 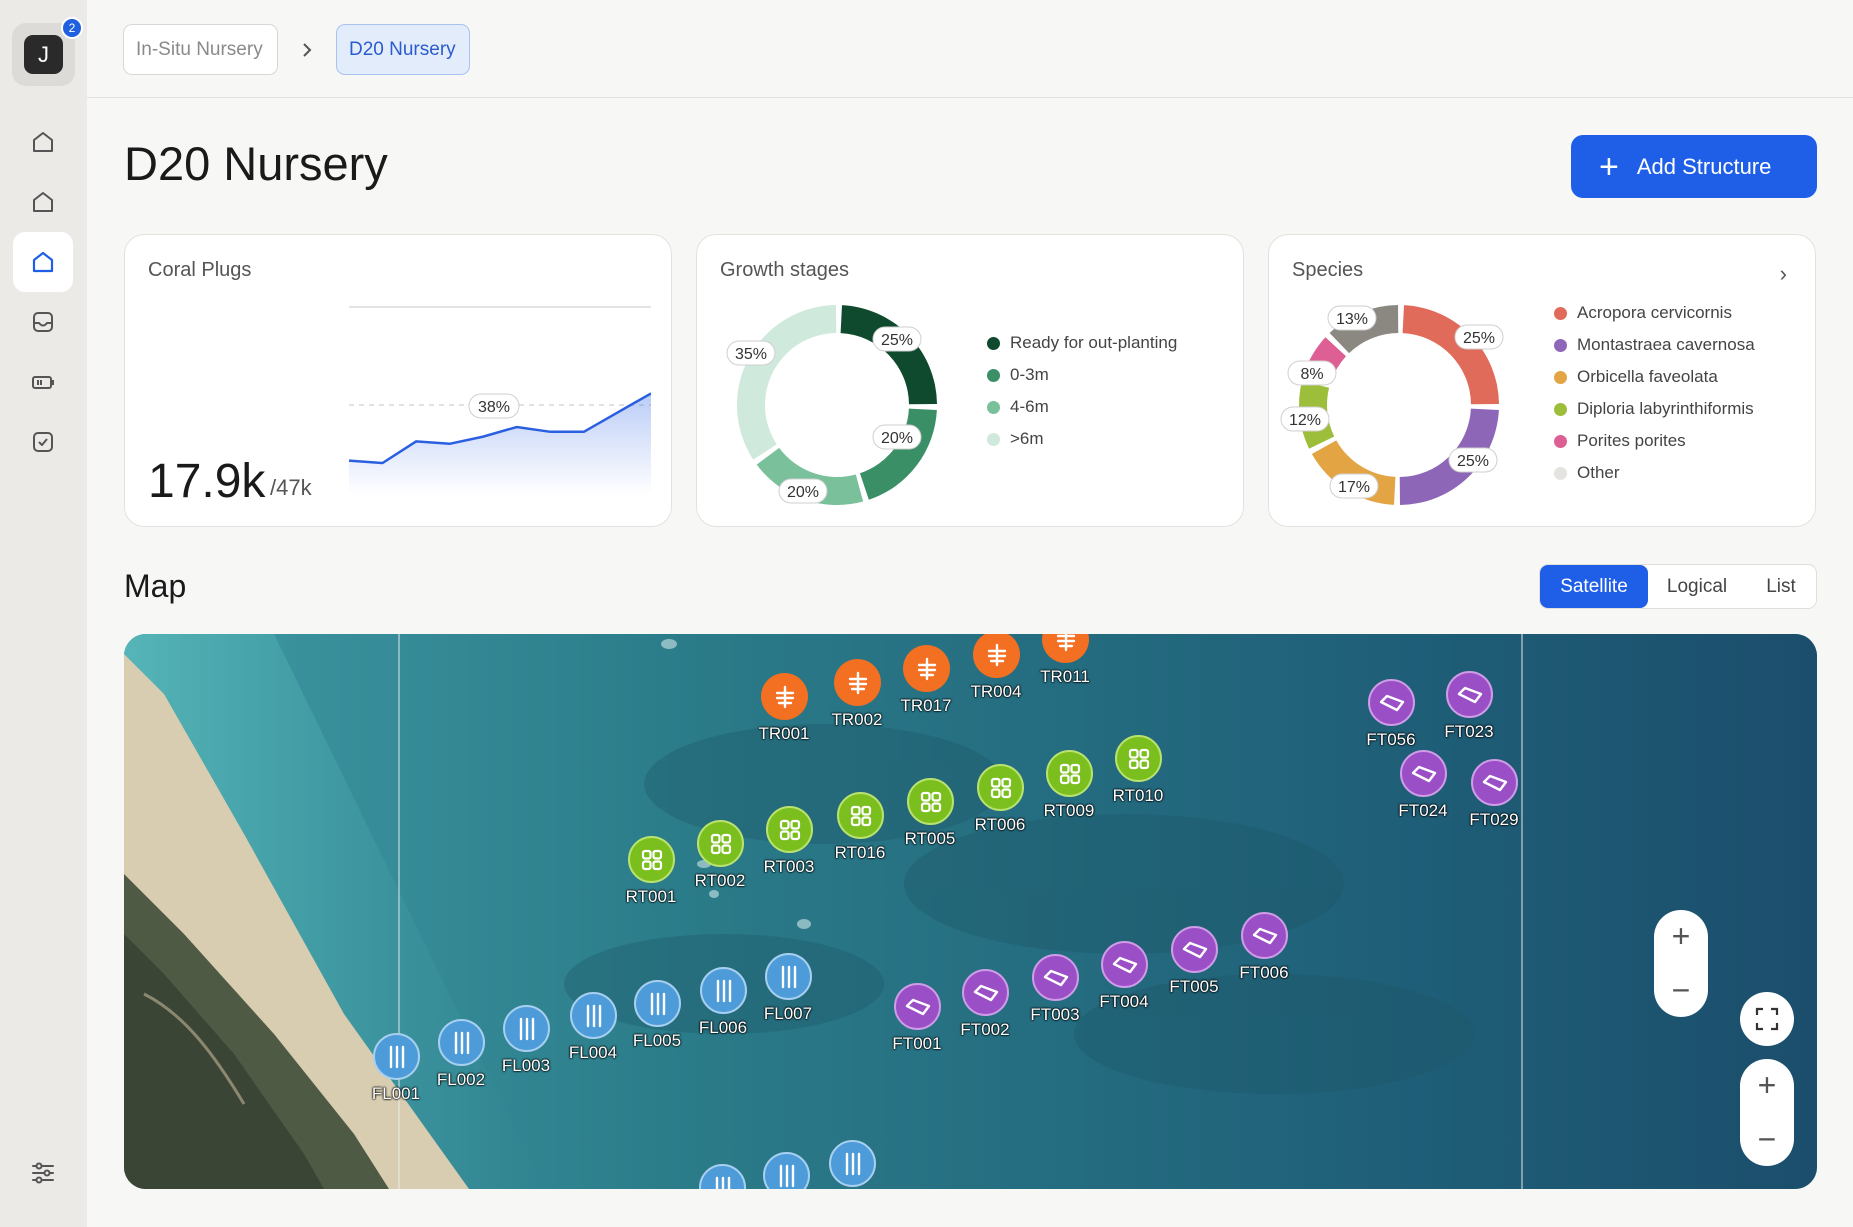 What do you see at coordinates (1781, 586) in the screenshot?
I see `view-list: List` at bounding box center [1781, 586].